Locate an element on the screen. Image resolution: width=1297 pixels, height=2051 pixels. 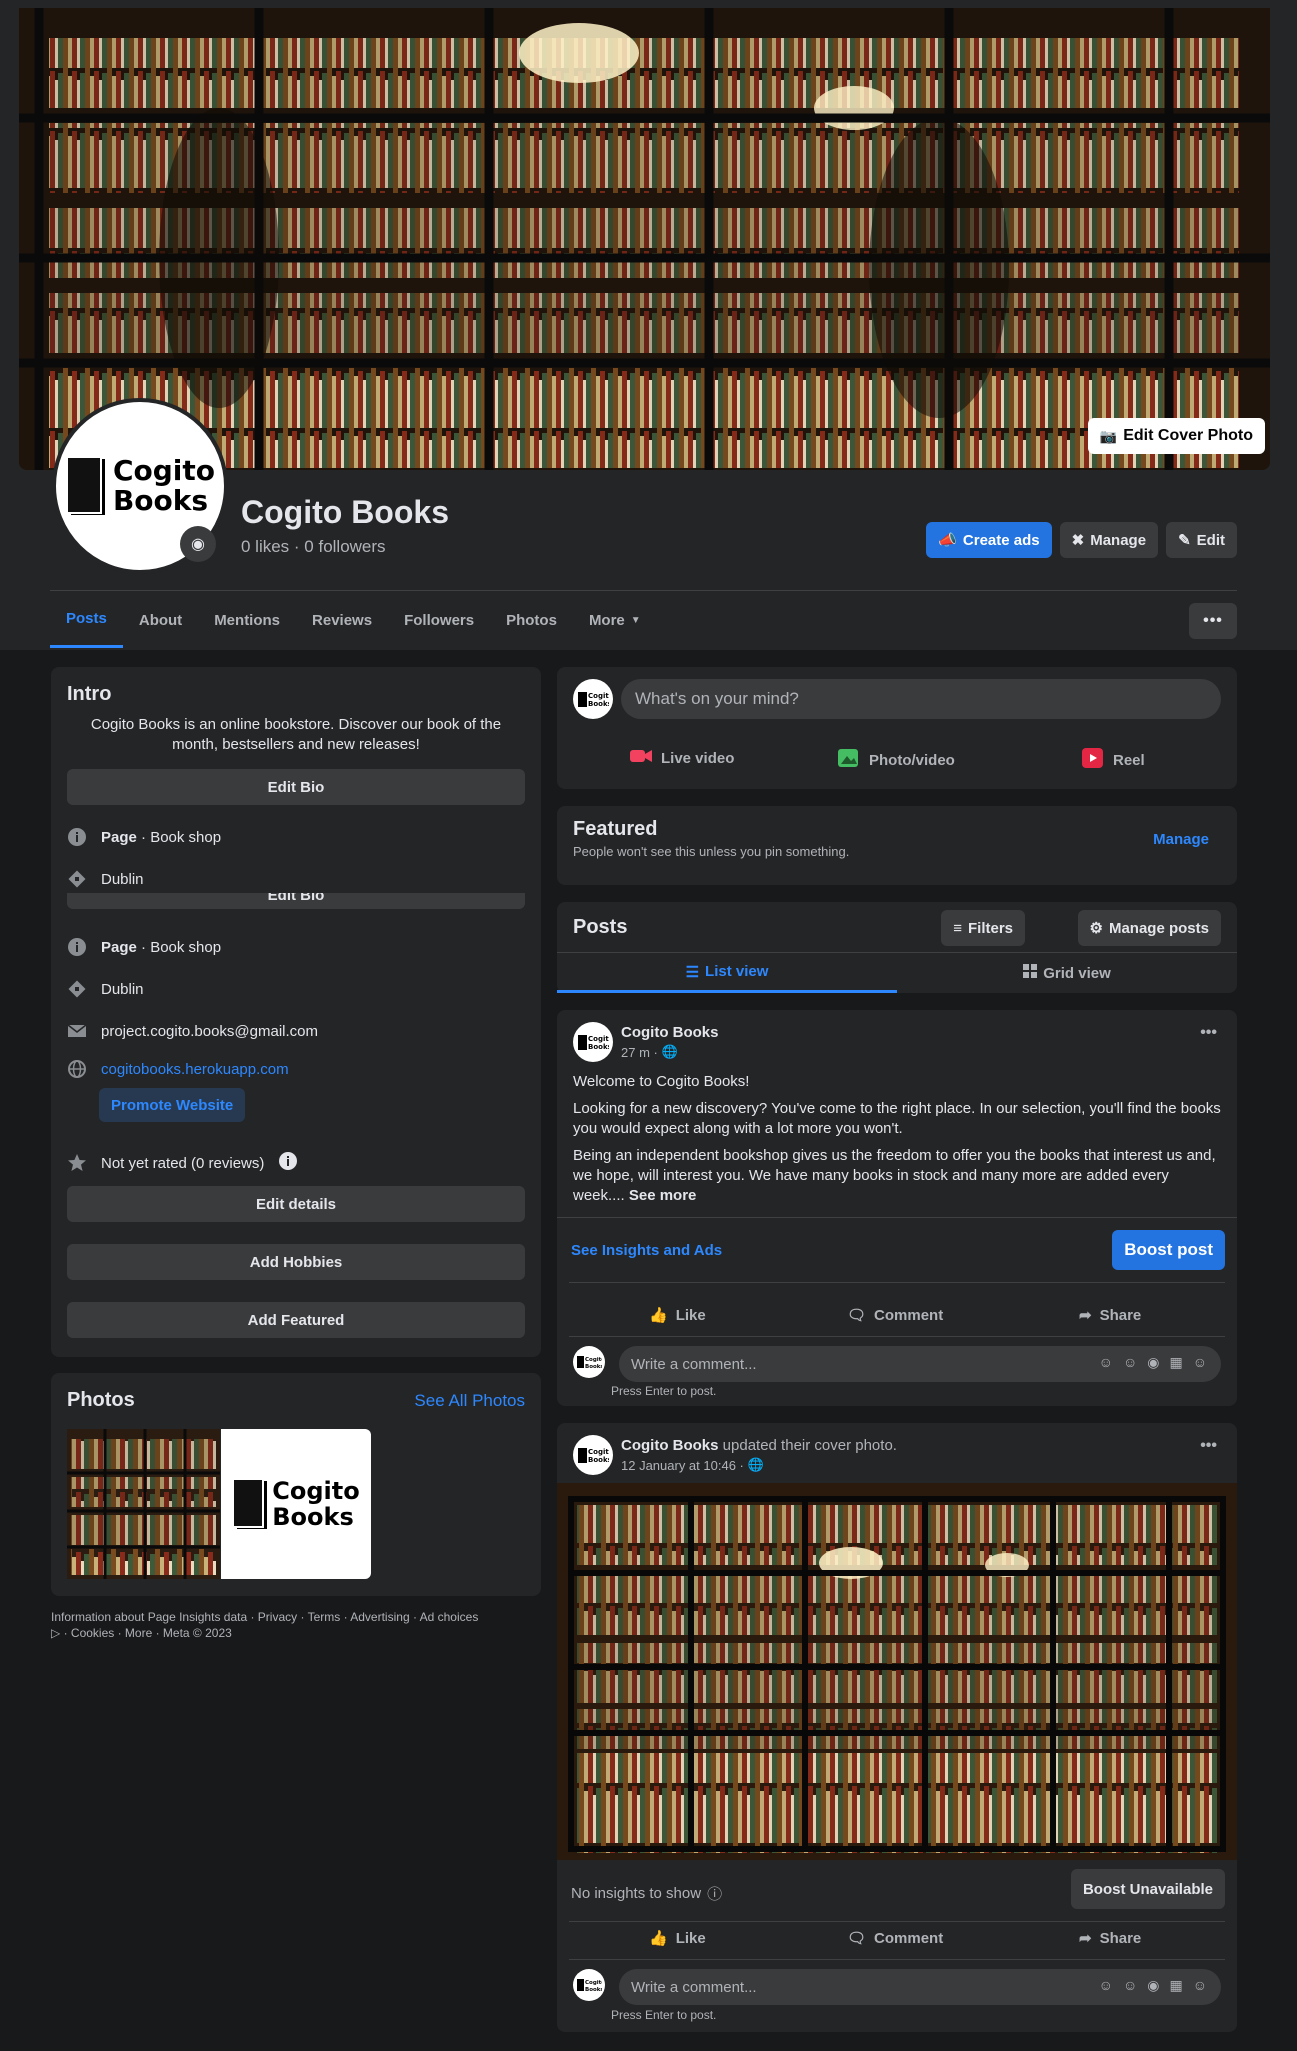
header-actions: 📣 Create ads ✖ Manage ✎ Edit is located at coordinates (1081, 540).